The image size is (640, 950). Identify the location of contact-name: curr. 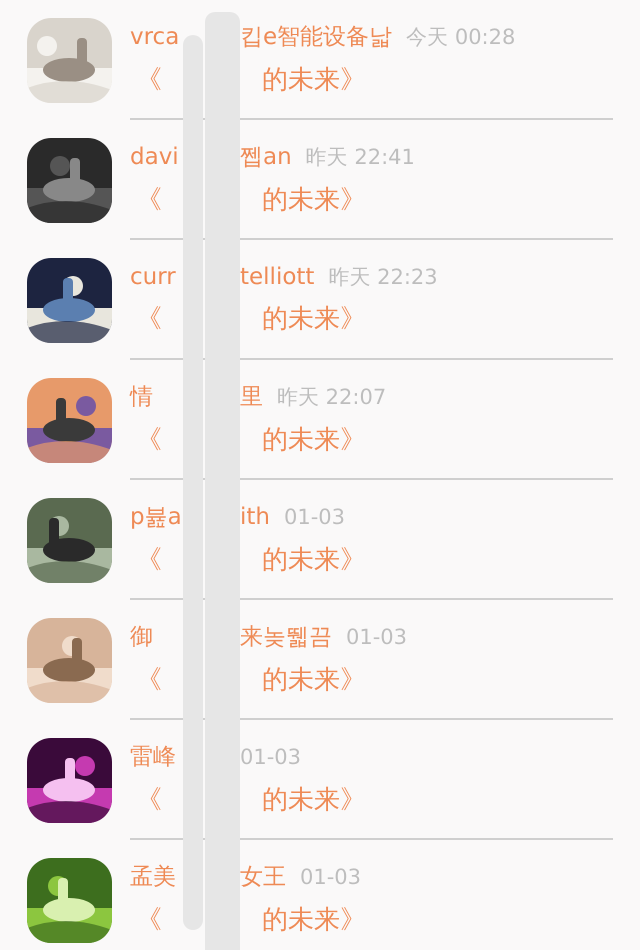
(153, 277).